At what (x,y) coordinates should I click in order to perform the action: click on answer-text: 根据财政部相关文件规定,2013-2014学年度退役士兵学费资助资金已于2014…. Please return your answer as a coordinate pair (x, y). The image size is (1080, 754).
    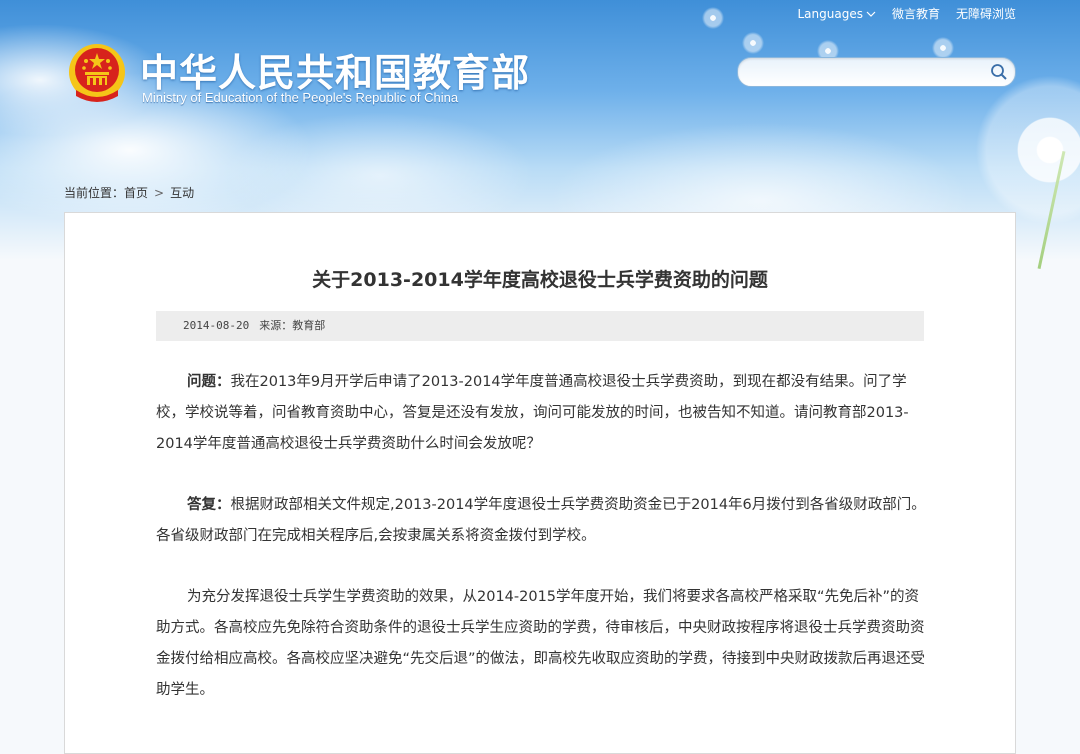
    Looking at the image, I should click on (541, 520).